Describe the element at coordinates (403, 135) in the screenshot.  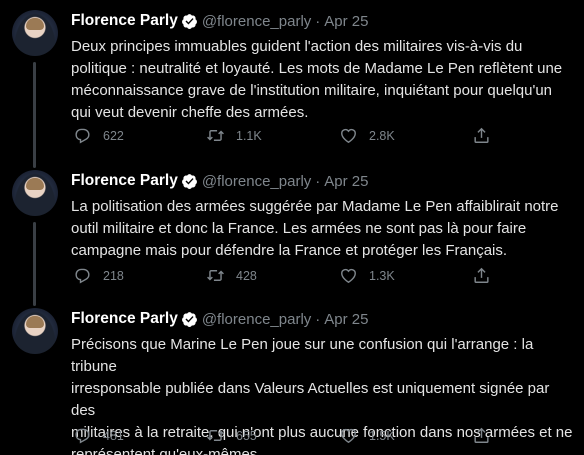
I see `like-button: 2.8K` at that location.